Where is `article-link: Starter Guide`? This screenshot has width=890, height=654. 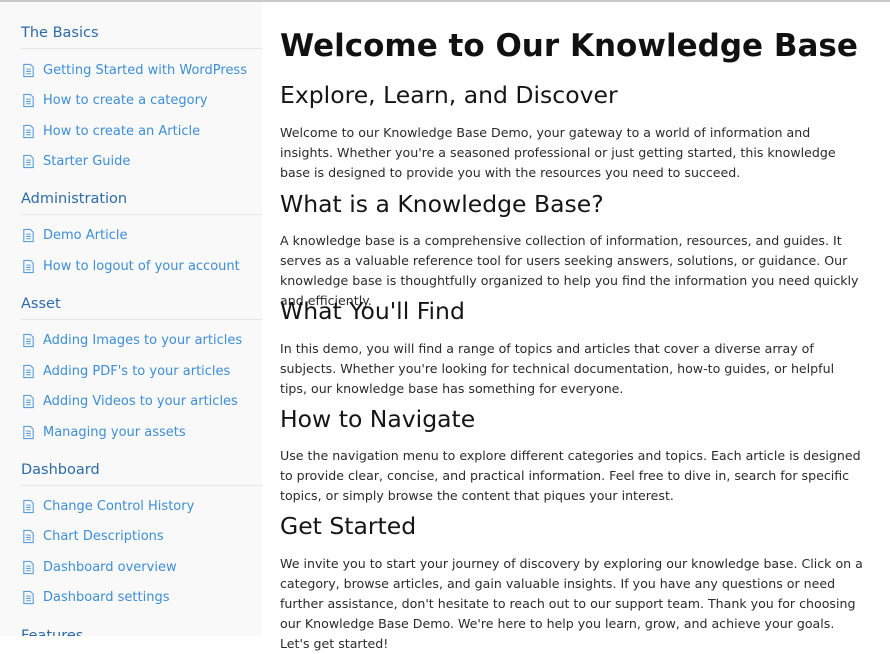 article-link: Starter Guide is located at coordinates (75, 161).